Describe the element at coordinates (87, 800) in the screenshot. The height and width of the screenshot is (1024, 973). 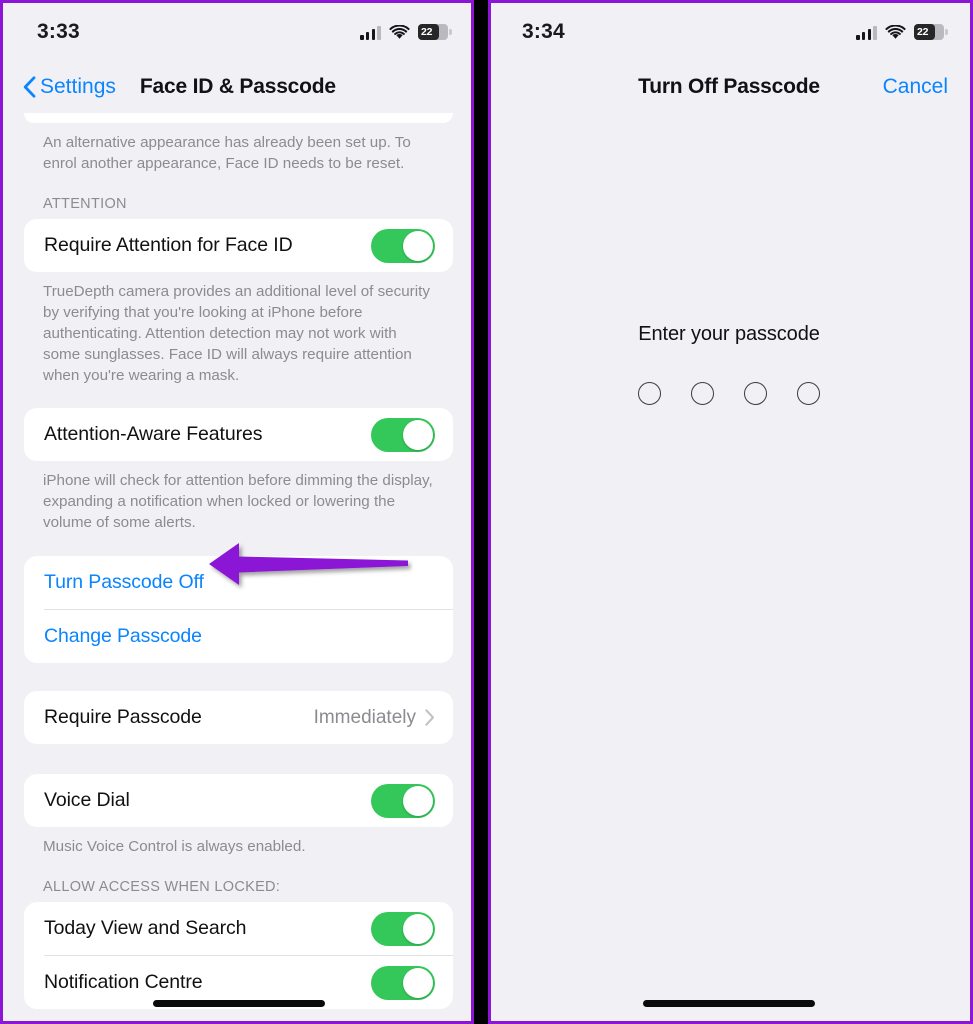
I see `row-label: Voice Dial` at that location.